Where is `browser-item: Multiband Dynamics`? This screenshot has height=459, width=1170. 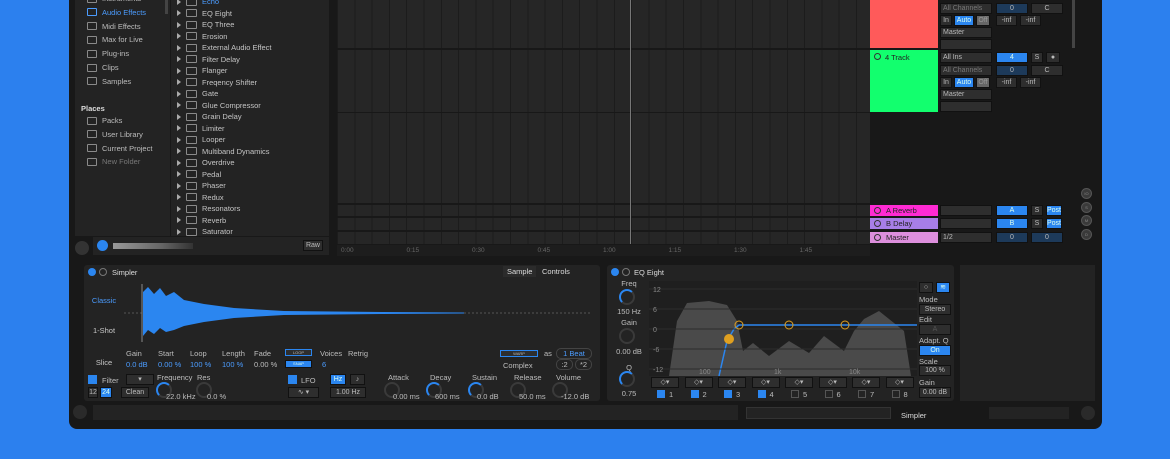 browser-item: Multiband Dynamics is located at coordinates (223, 152).